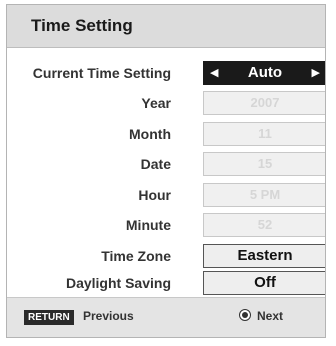 Image resolution: width=336 pixels, height=346 pixels. I want to click on setting-value: Auto, so click(265, 72).